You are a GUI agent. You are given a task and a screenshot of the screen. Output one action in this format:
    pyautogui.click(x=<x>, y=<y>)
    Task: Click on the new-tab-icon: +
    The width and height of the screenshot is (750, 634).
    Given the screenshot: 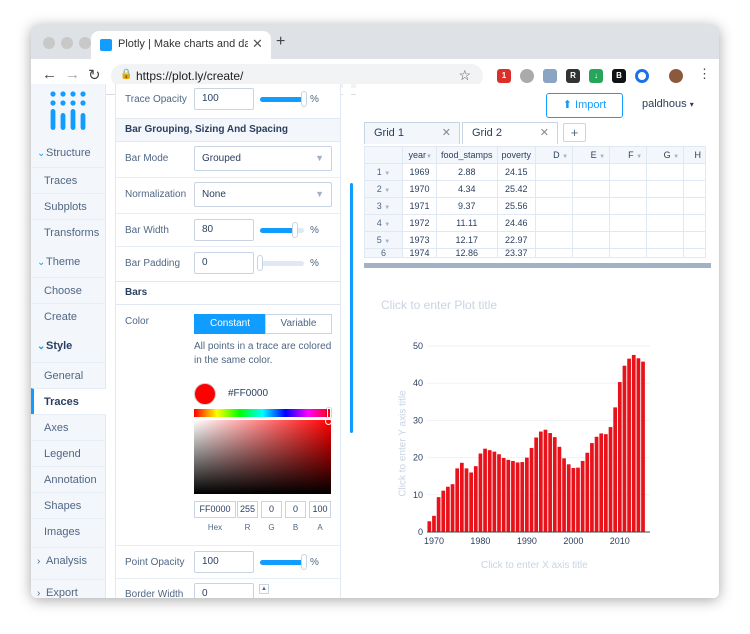 What is the action you would take?
    pyautogui.click(x=280, y=42)
    